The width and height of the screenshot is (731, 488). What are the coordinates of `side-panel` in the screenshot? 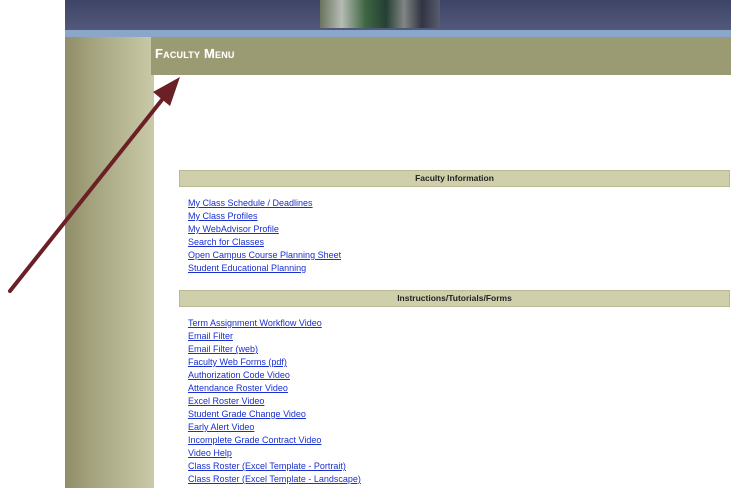 It's located at (108, 262).